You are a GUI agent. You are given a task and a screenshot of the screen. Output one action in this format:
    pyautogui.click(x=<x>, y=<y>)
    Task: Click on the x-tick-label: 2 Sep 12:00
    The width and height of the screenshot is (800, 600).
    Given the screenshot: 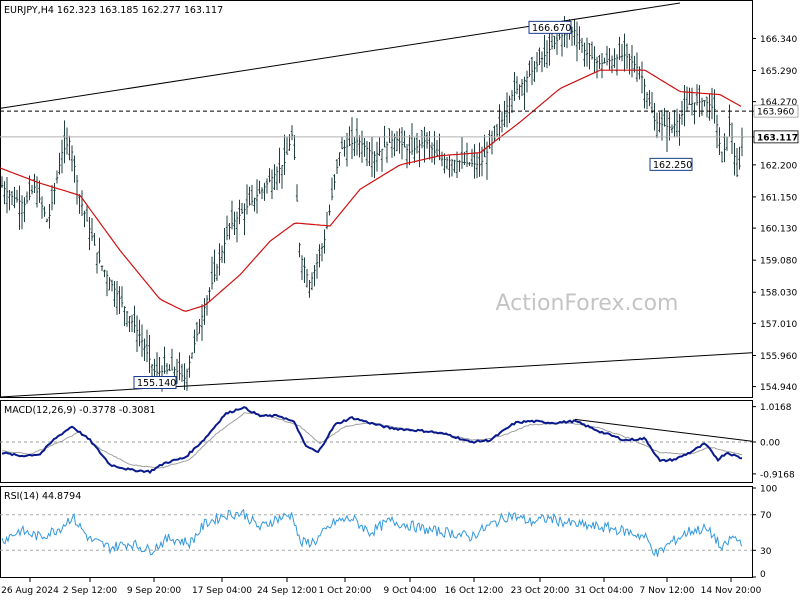 What is the action you would take?
    pyautogui.click(x=90, y=591)
    